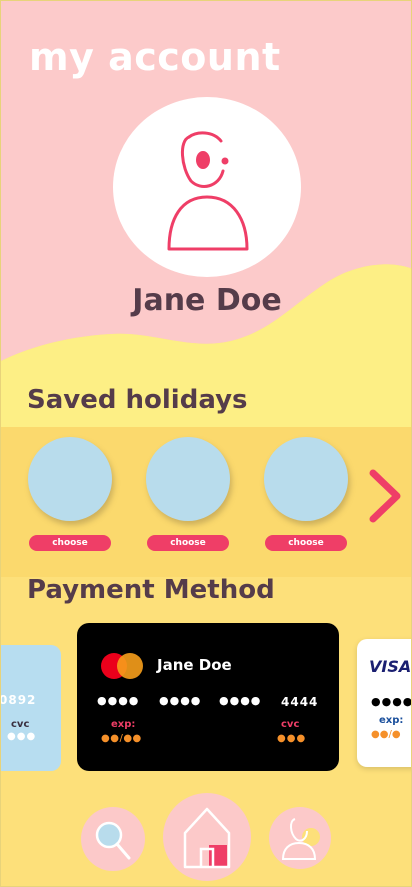  Describe the element at coordinates (208, 191) in the screenshot. I see `user-avatar-icon` at that location.